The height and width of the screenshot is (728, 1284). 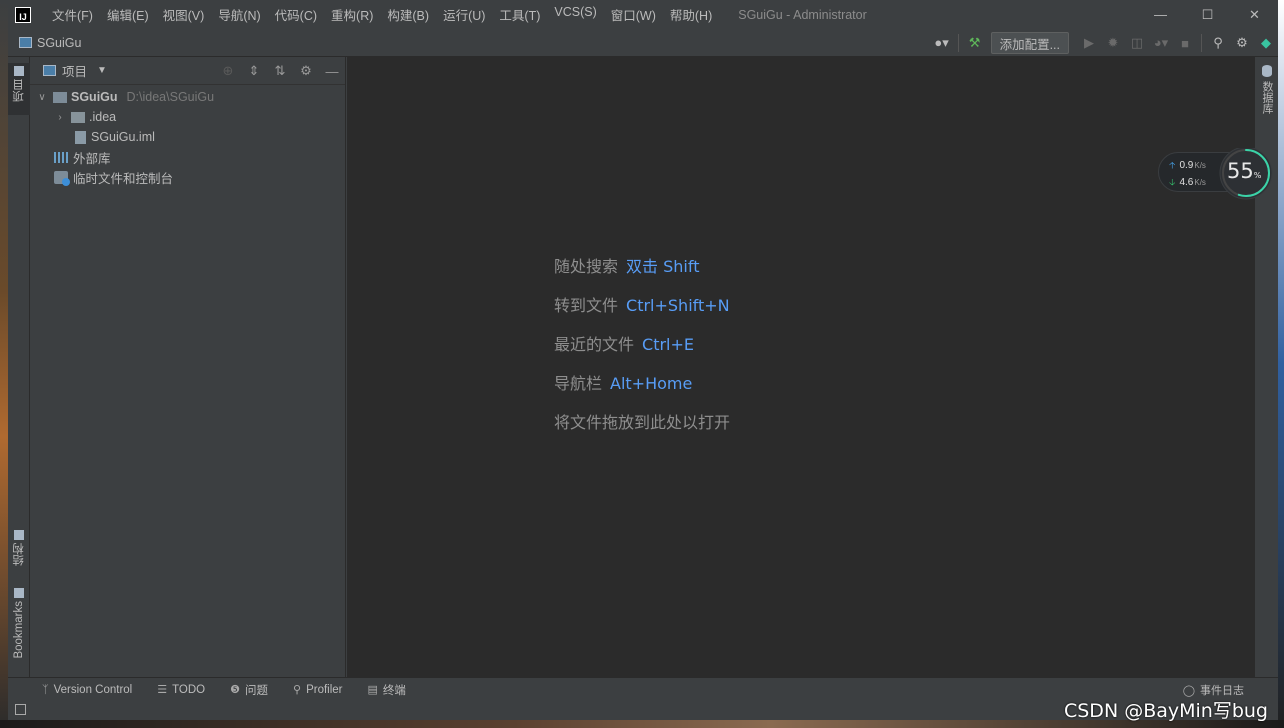 What do you see at coordinates (1161, 43) in the screenshot?
I see `profile-icon: ◕▾` at bounding box center [1161, 43].